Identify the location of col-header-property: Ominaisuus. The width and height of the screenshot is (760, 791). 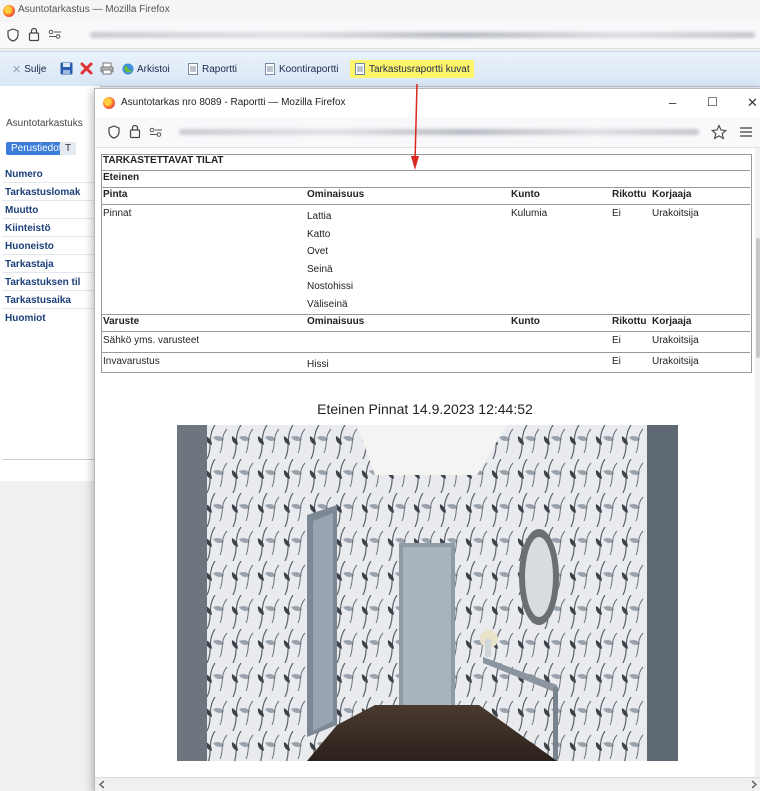
(407, 196).